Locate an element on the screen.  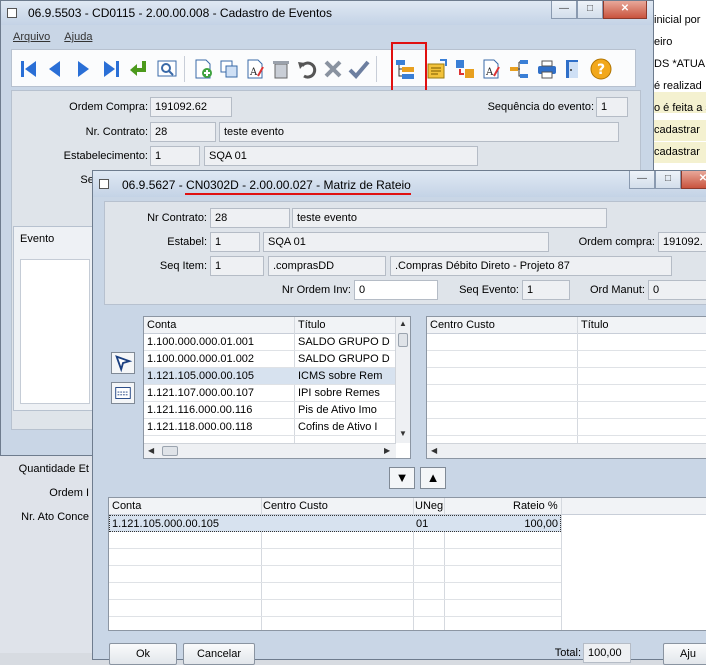
cancel-icon is located at coordinates (333, 69).